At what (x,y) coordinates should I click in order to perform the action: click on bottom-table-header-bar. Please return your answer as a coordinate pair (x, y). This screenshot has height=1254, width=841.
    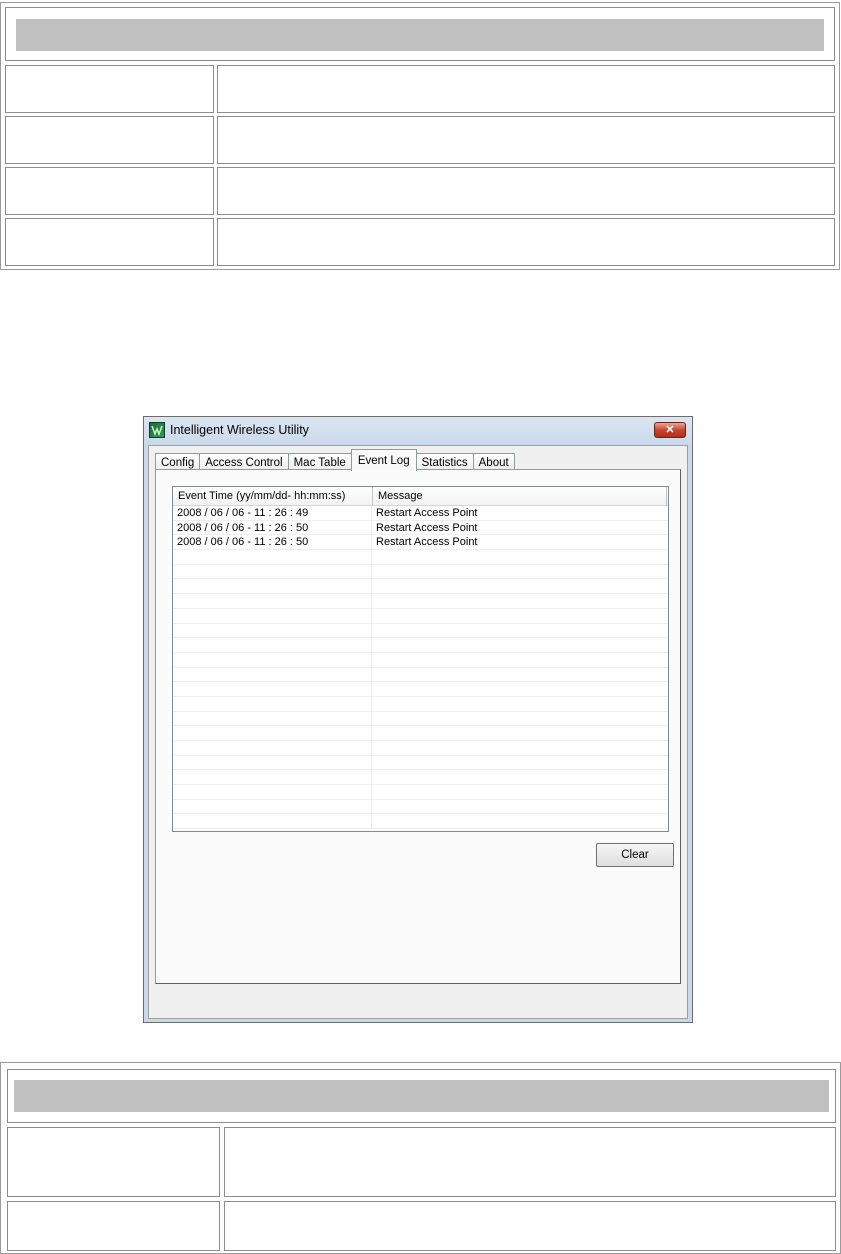
    Looking at the image, I should click on (421, 1096).